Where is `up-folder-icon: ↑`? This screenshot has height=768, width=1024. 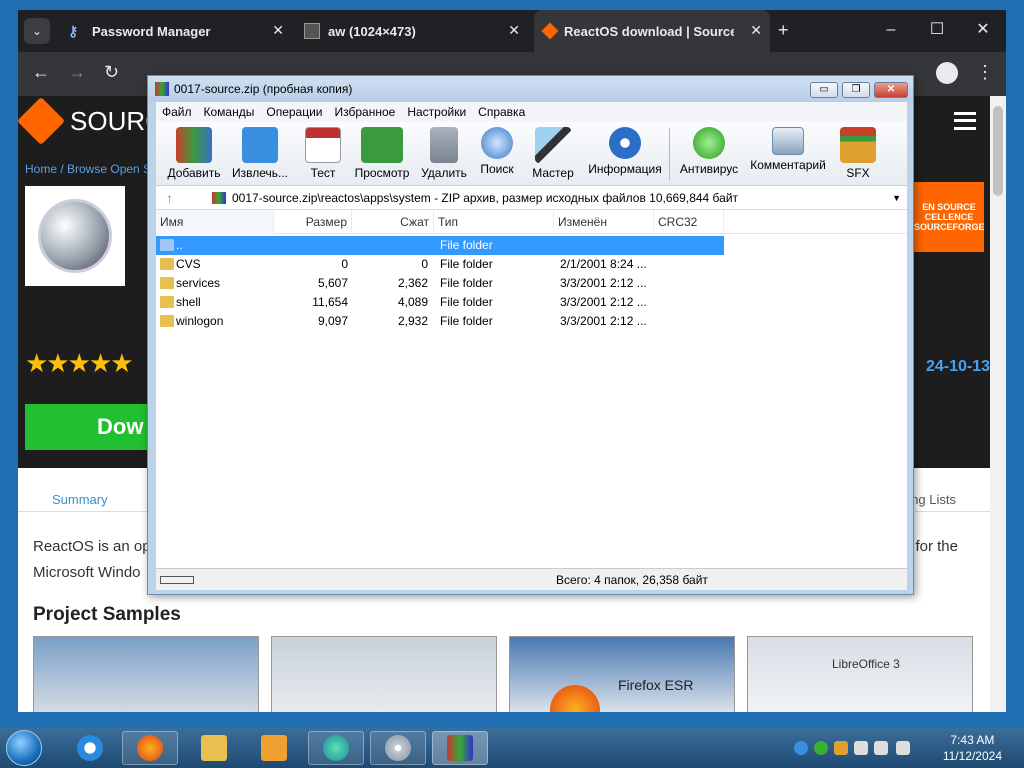
up-folder-icon: ↑ is located at coordinates (169, 198).